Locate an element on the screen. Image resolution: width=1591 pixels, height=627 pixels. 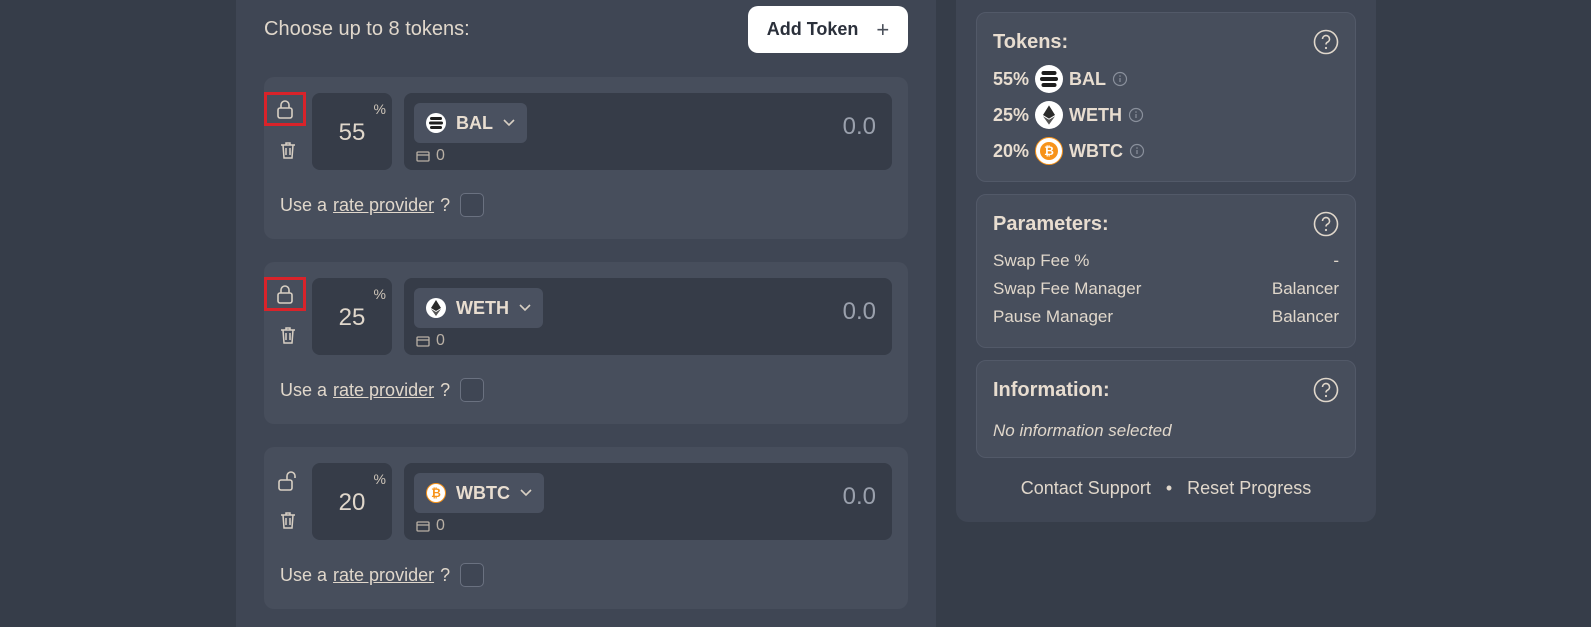
param-label: Swap Fee Manager is located at coordinates (1067, 288).